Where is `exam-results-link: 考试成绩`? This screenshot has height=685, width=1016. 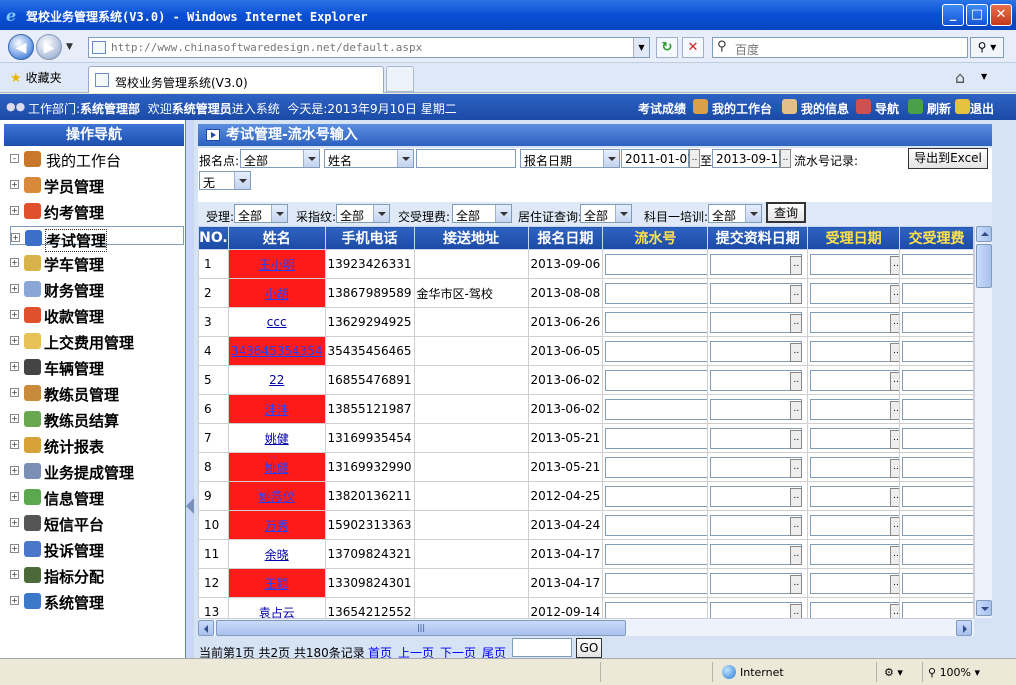 exam-results-link: 考试成绩 is located at coordinates (662, 108).